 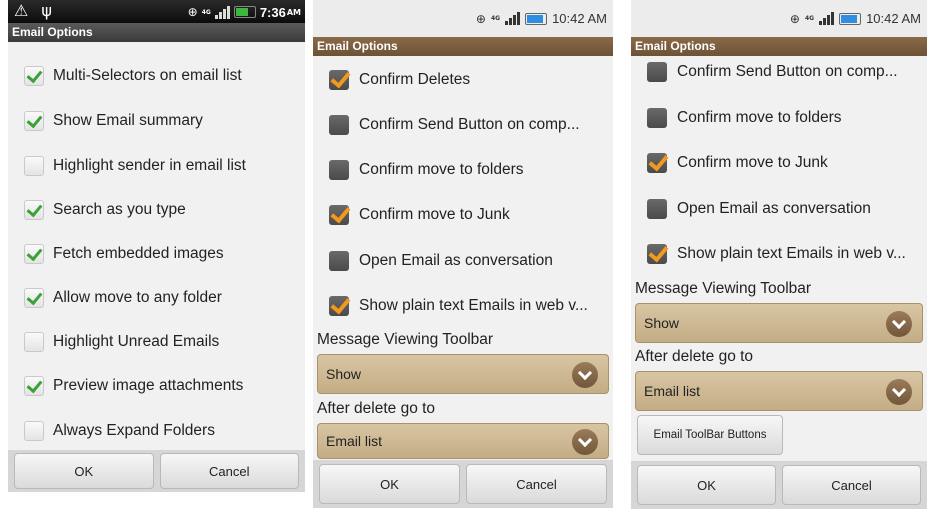 What do you see at coordinates (156, 121) in the screenshot?
I see `option-row: Show Email summary` at bounding box center [156, 121].